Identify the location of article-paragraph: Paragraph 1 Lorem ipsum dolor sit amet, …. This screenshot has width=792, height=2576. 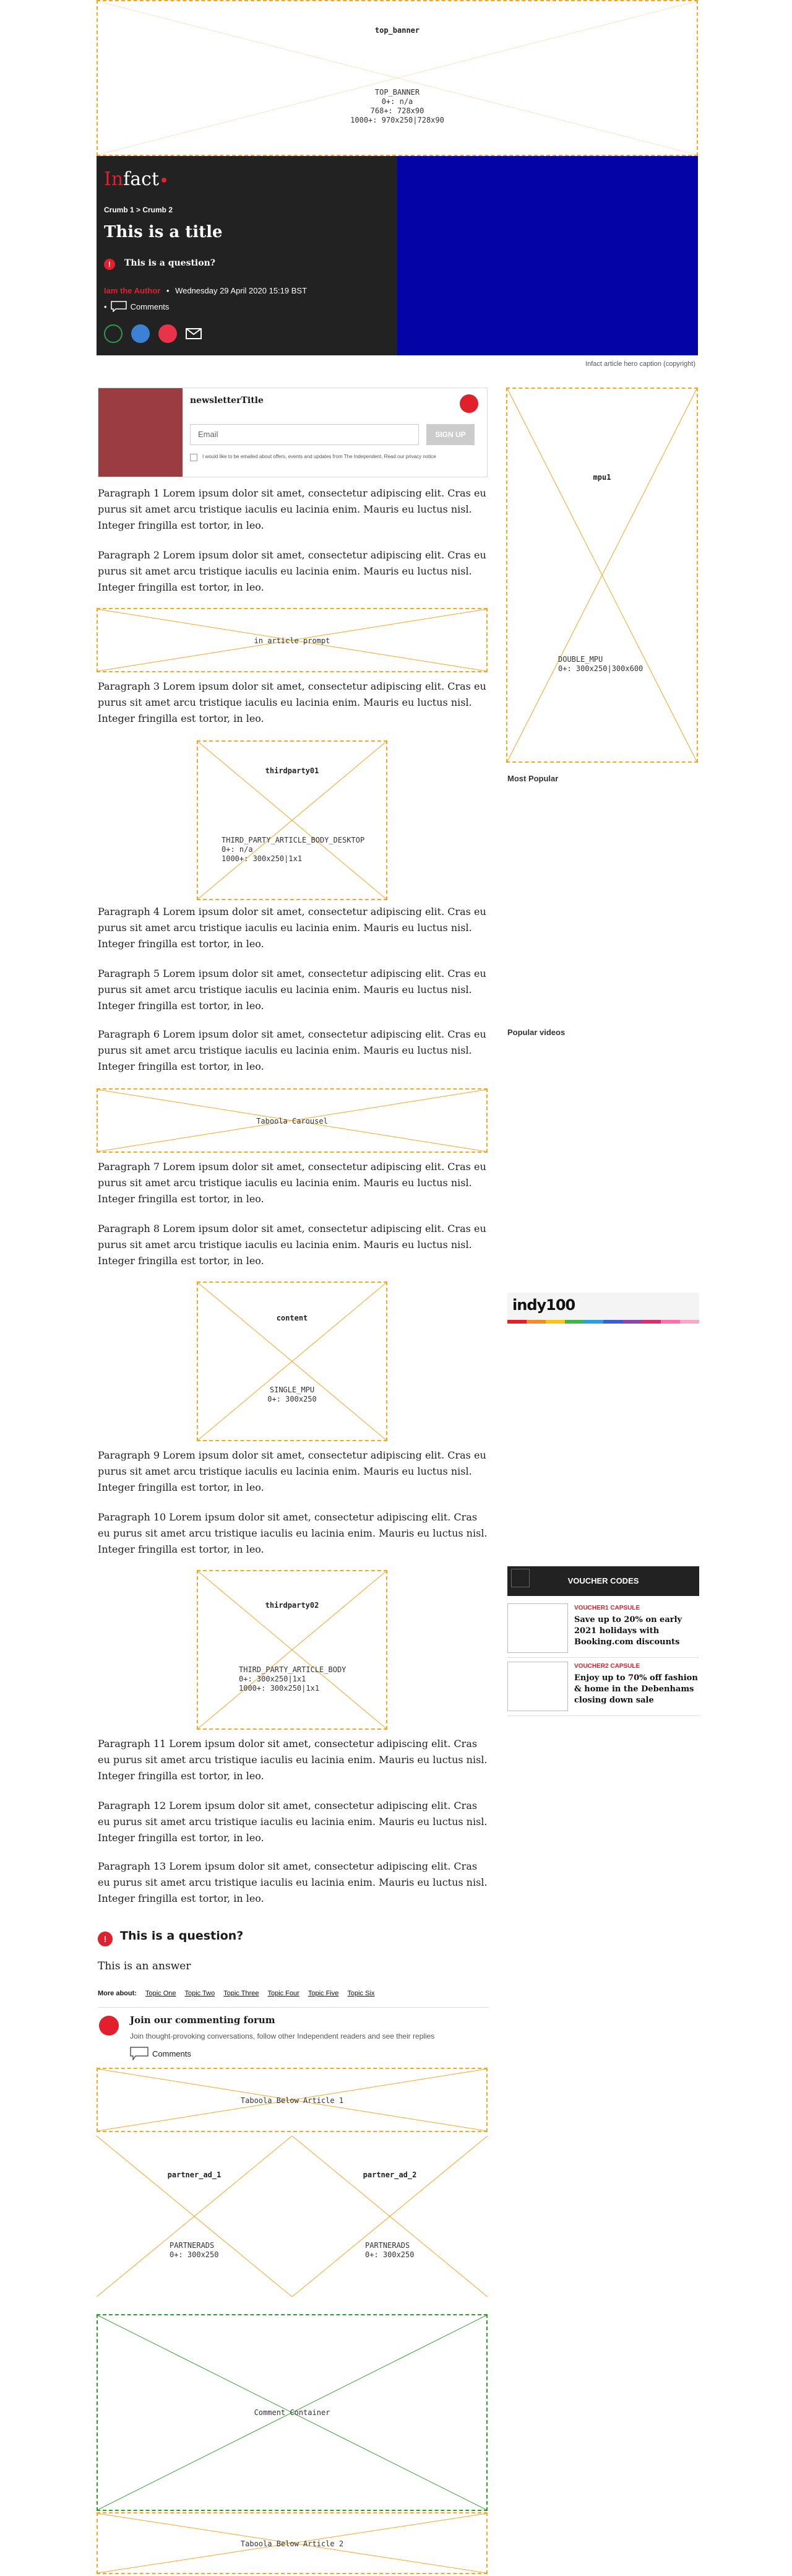
(292, 509).